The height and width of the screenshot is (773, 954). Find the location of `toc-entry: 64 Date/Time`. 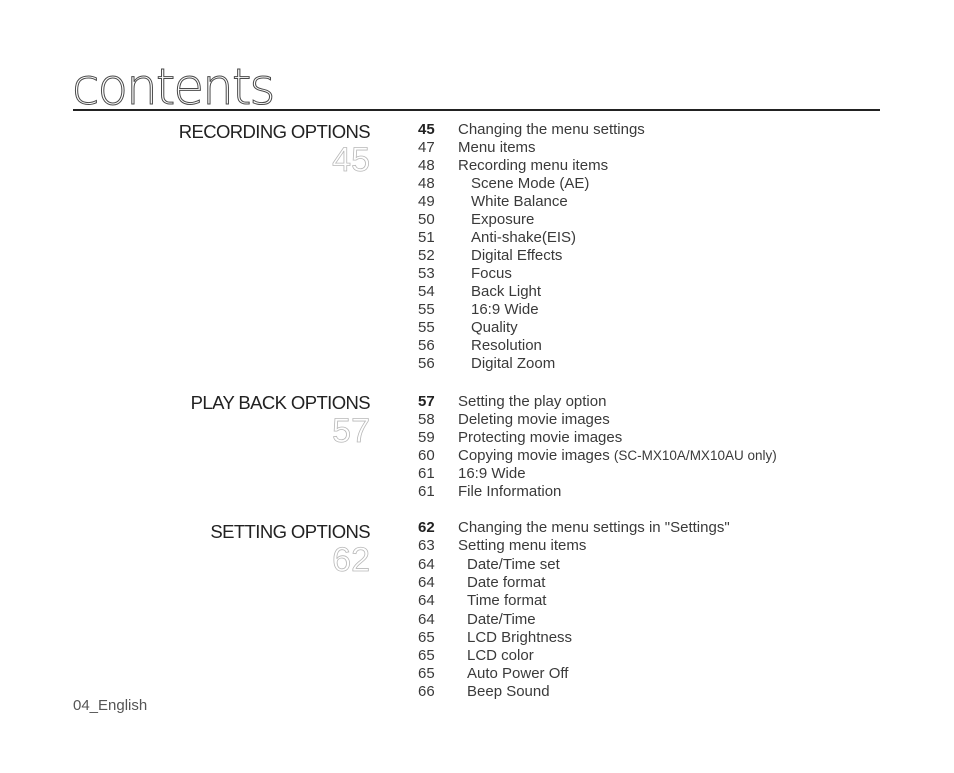

toc-entry: 64 Date/Time is located at coordinates (574, 620).